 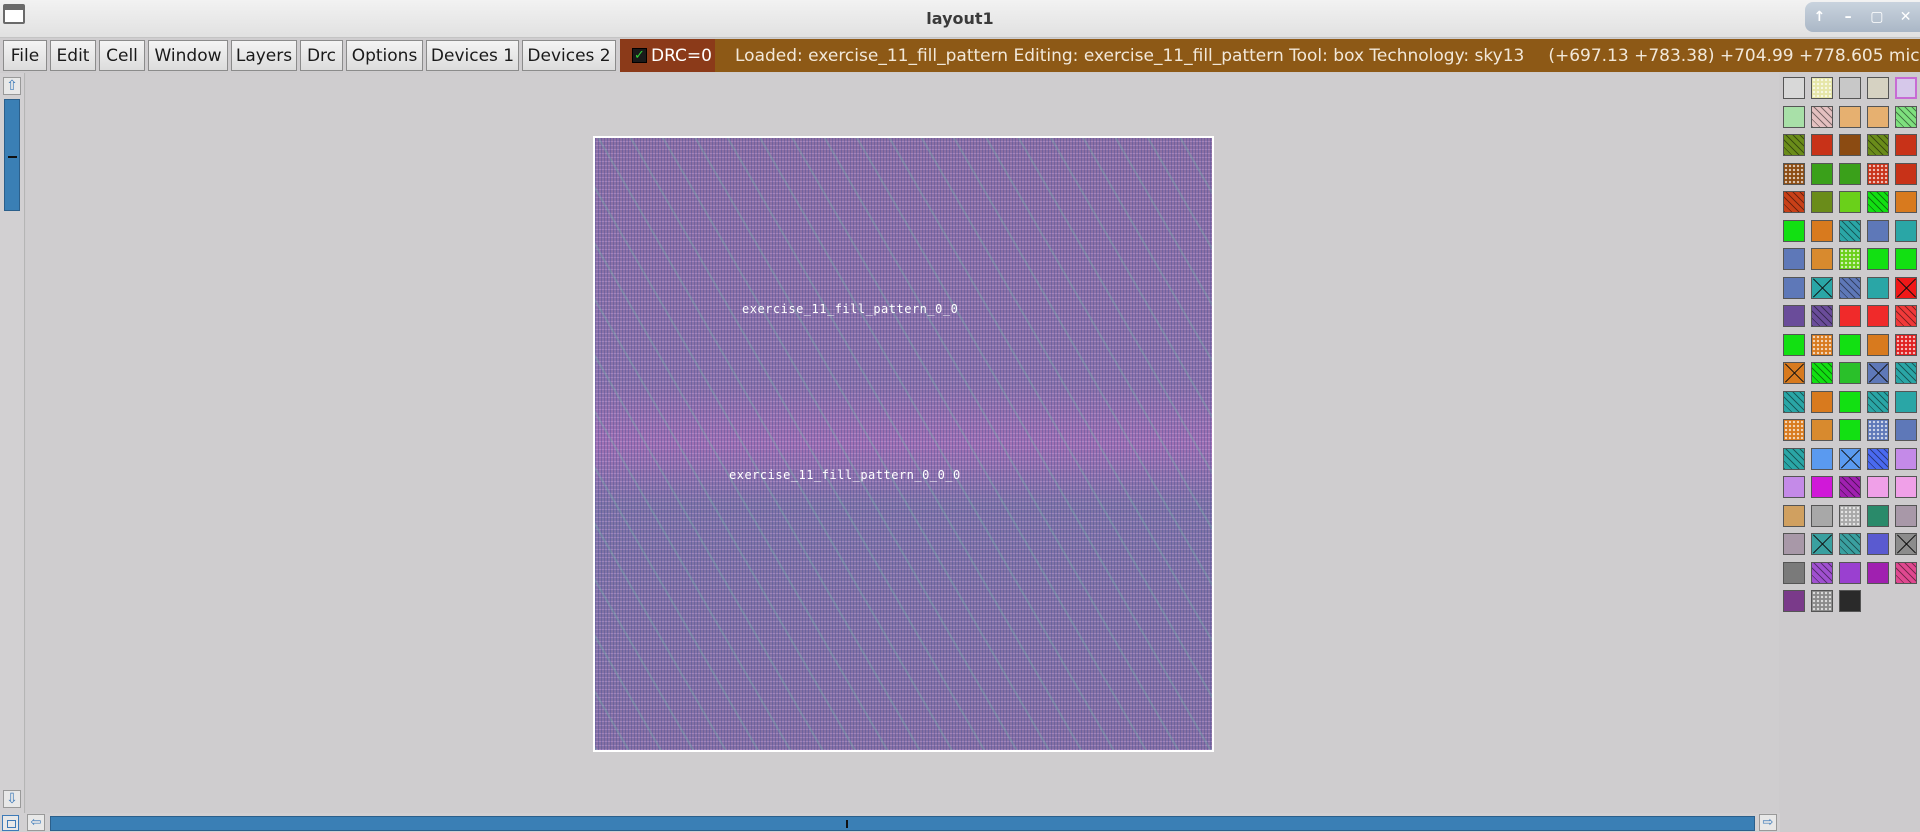 I want to click on vertical-scroll-thumb, so click(x=12, y=155).